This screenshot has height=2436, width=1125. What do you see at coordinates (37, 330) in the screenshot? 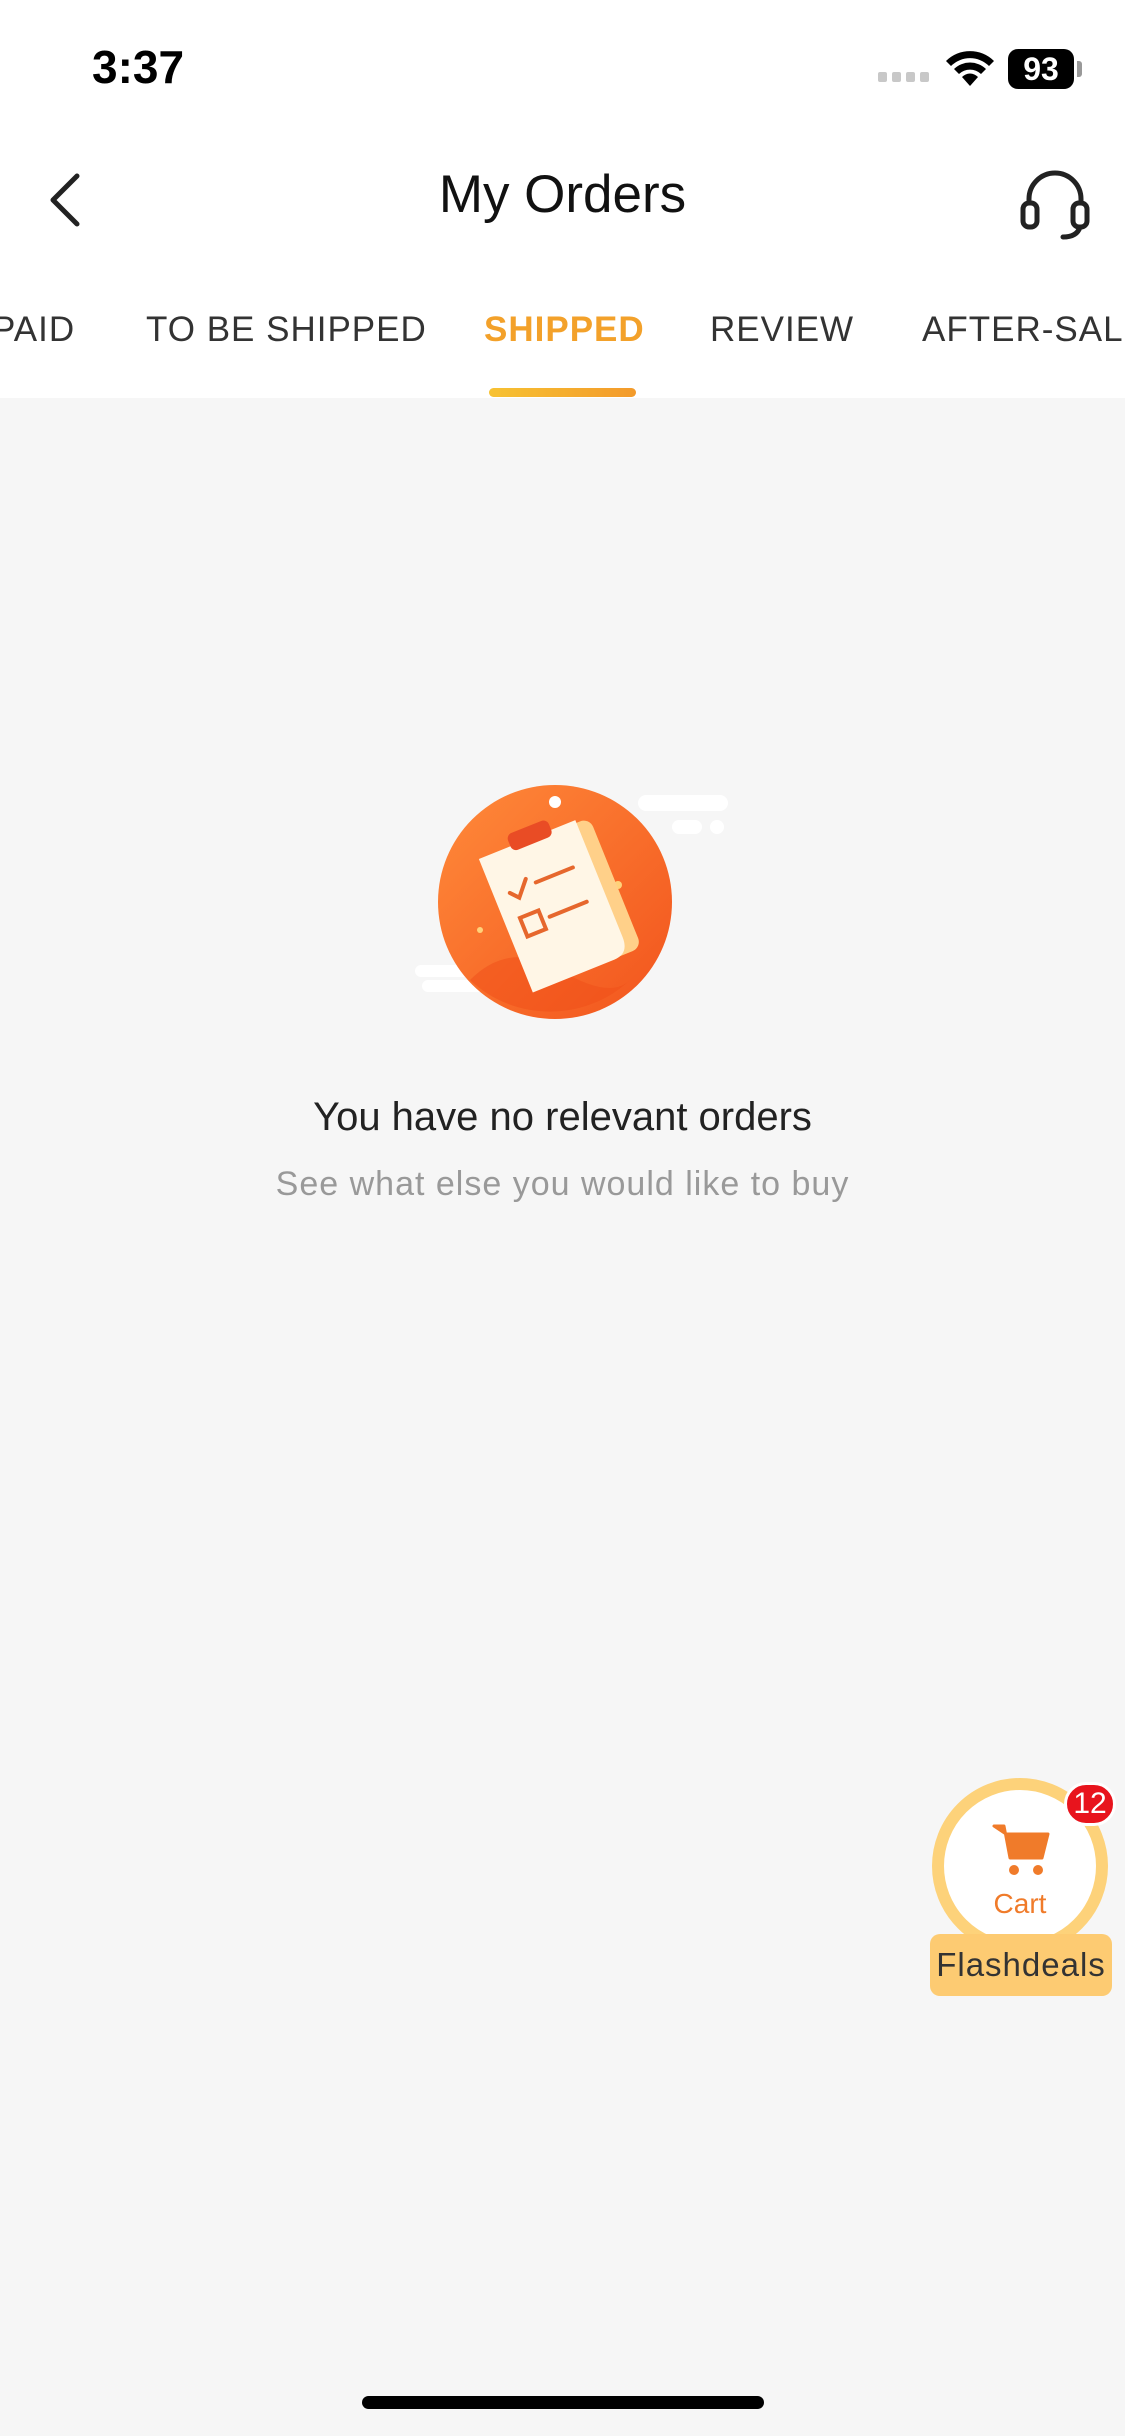
I see `tab-paid: PAID` at bounding box center [37, 330].